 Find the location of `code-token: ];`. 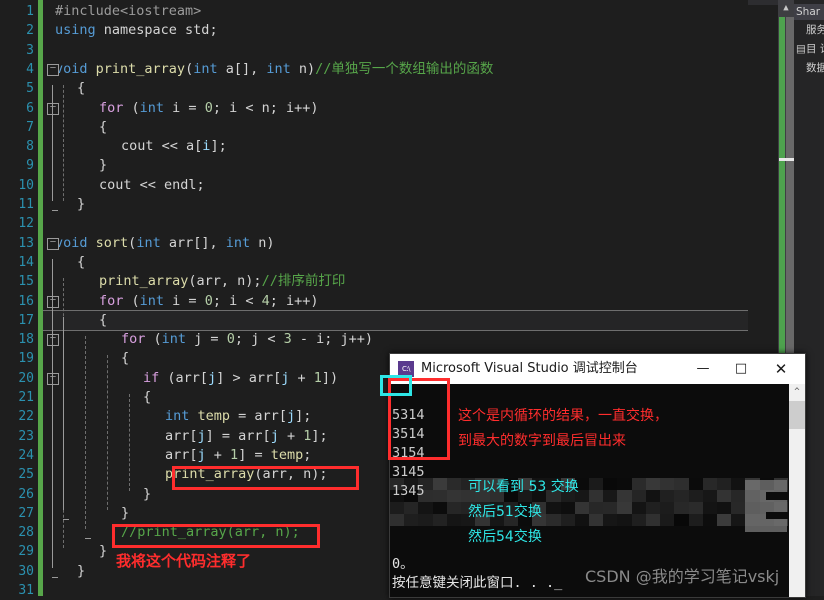

code-token: ]; is located at coordinates (319, 435).